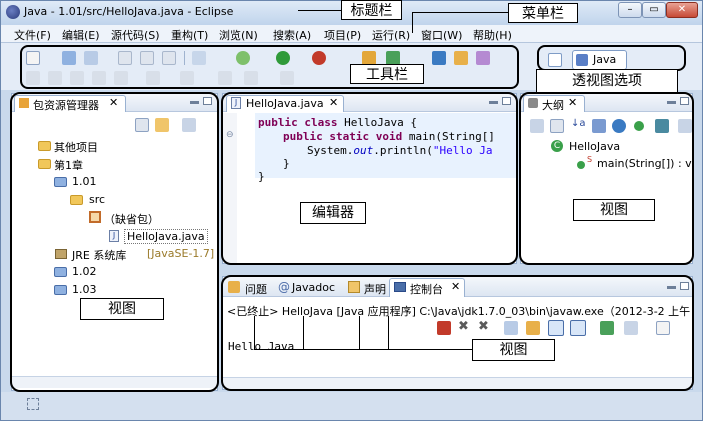 Image resolution: width=703 pixels, height=421 pixels. Describe the element at coordinates (342, 35) in the screenshot. I see `menu-project: 项目(P)` at that location.